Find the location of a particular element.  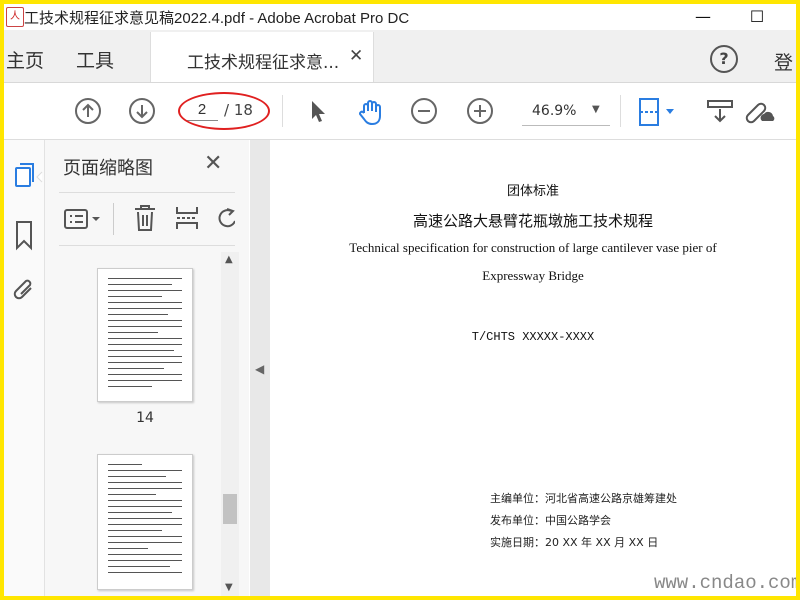

bookmarks-nav-button is located at coordinates (24, 235).